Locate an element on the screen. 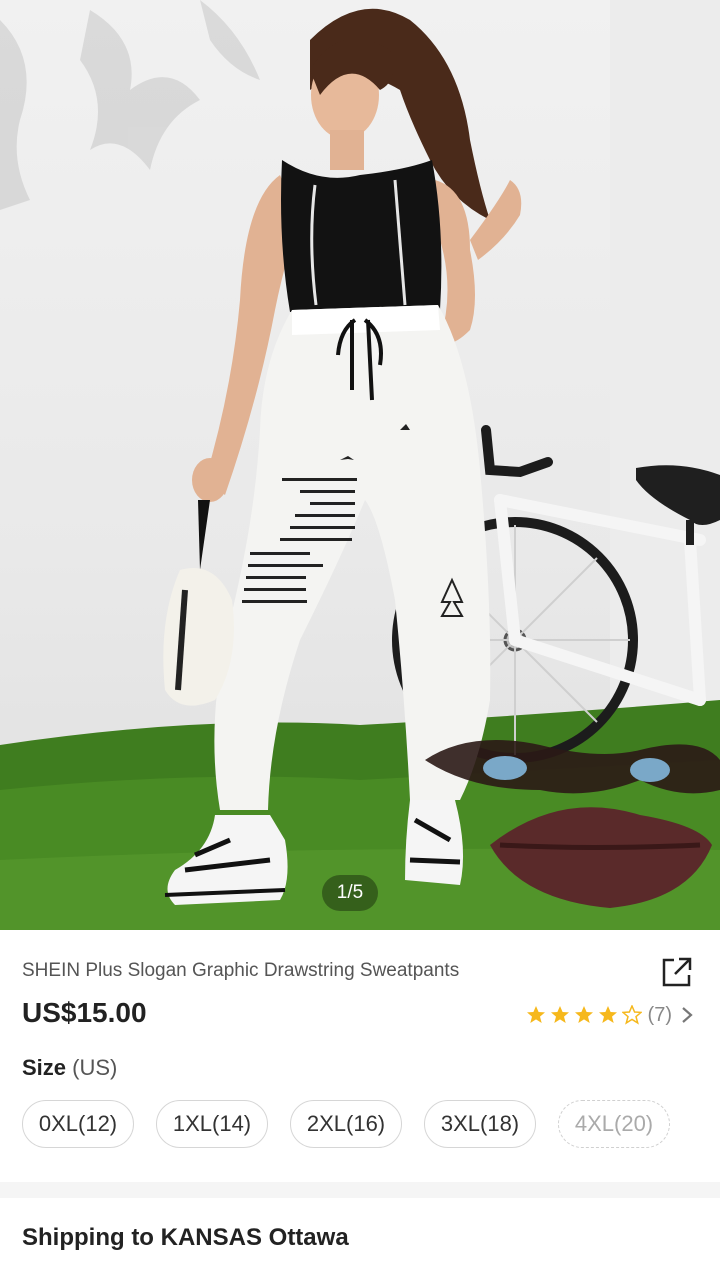 The height and width of the screenshot is (1280, 720). chevron-right-icon is located at coordinates (687, 1015).